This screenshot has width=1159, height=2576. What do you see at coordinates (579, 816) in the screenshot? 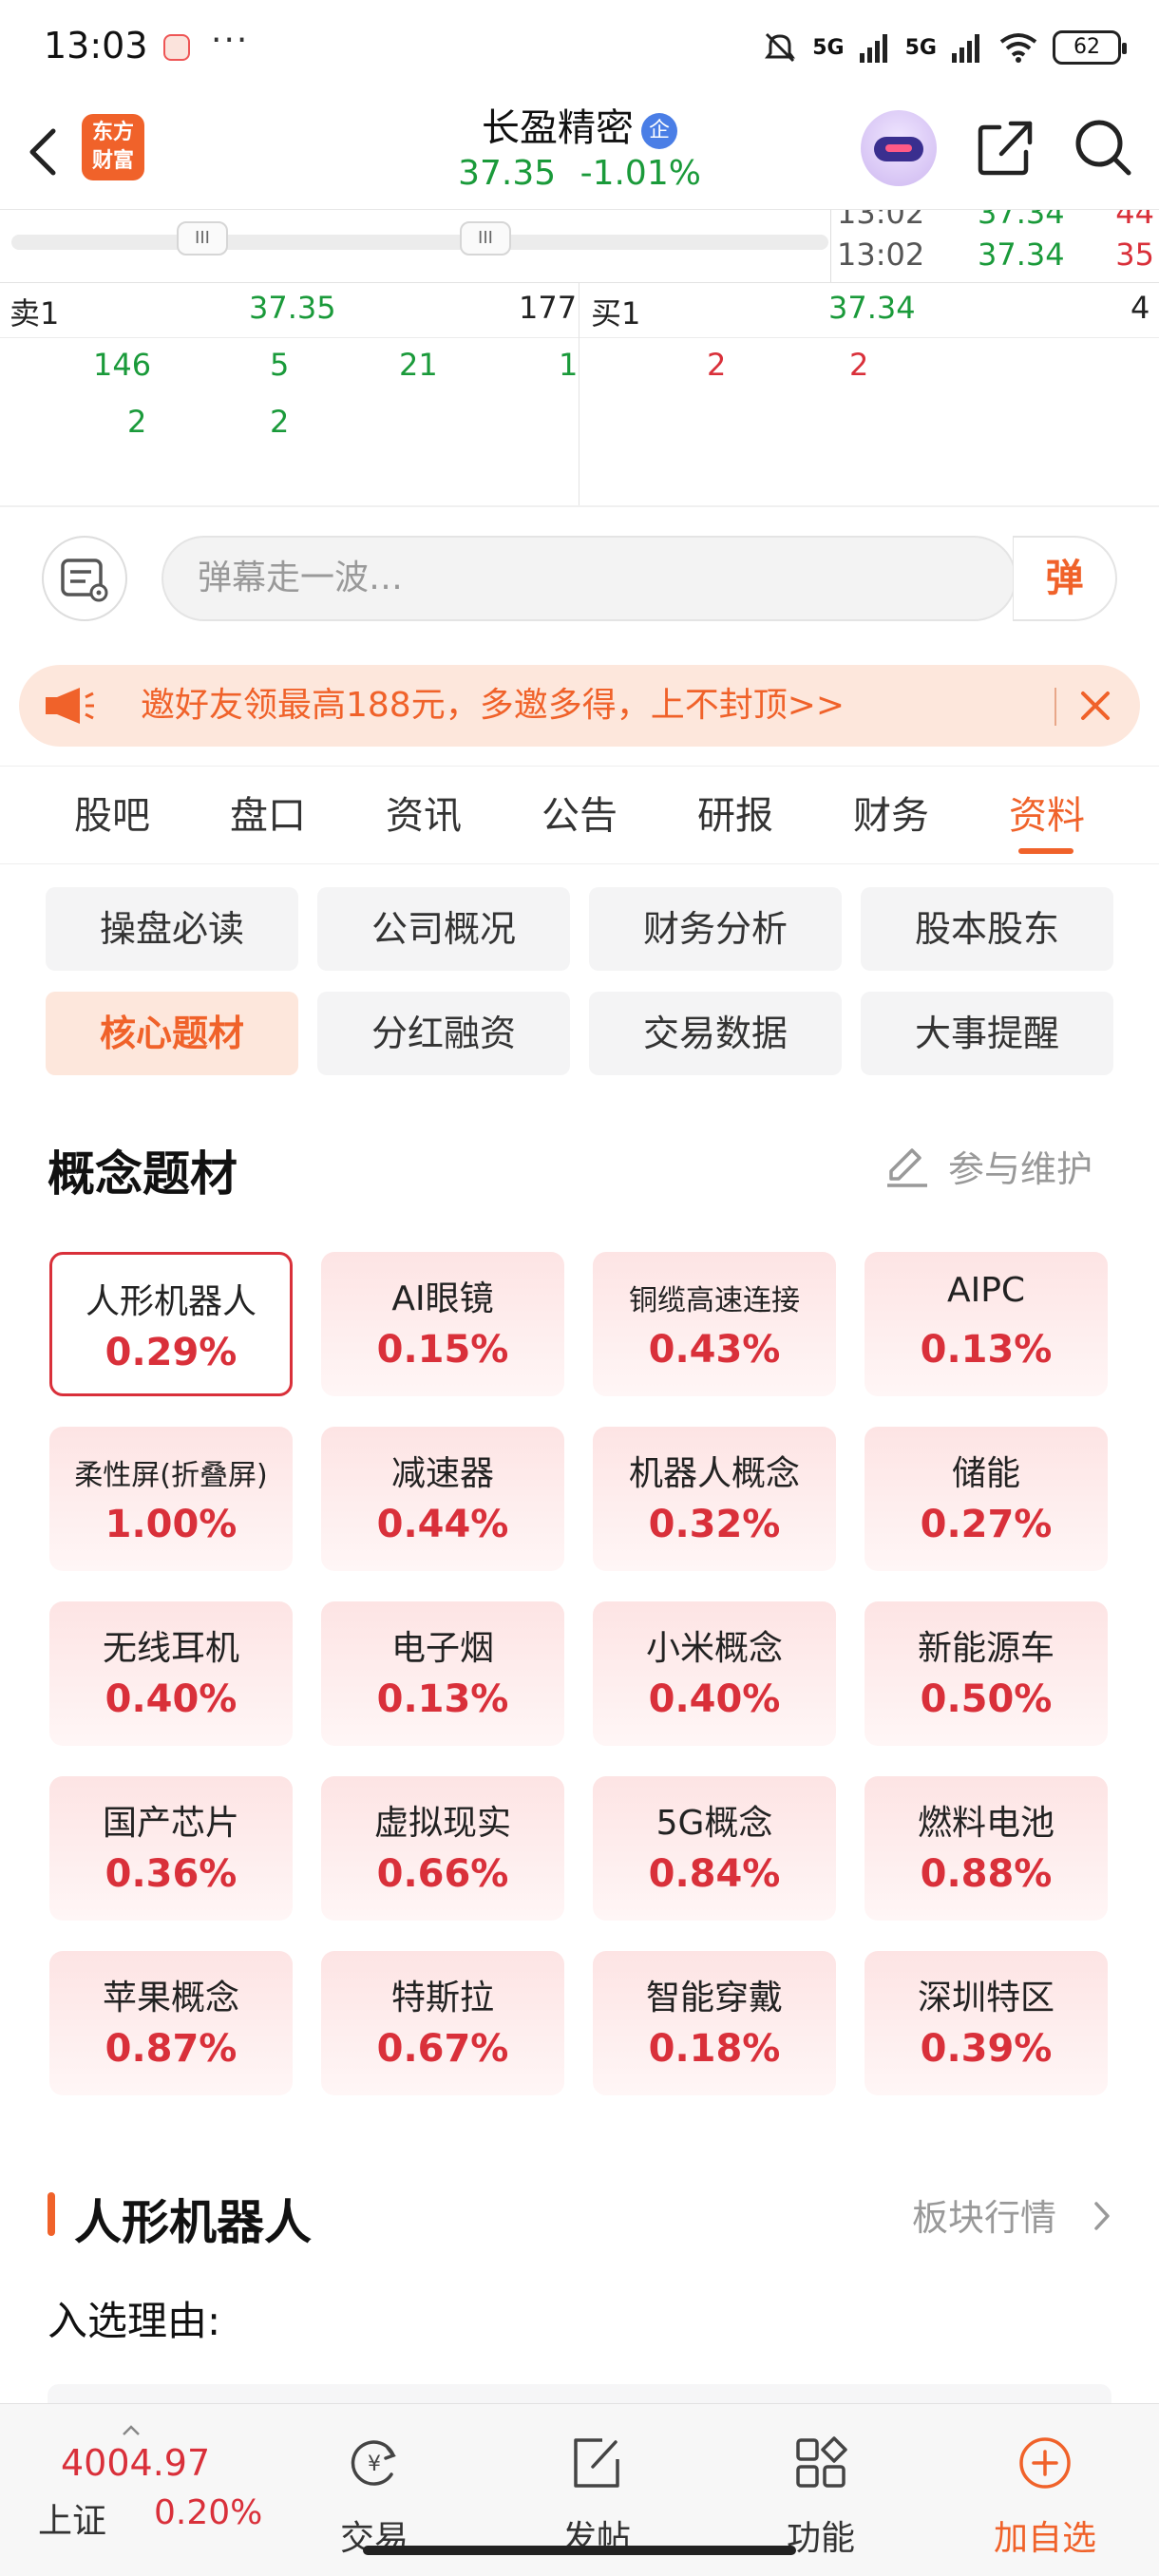
I see `tab-announcements: 公告` at bounding box center [579, 816].